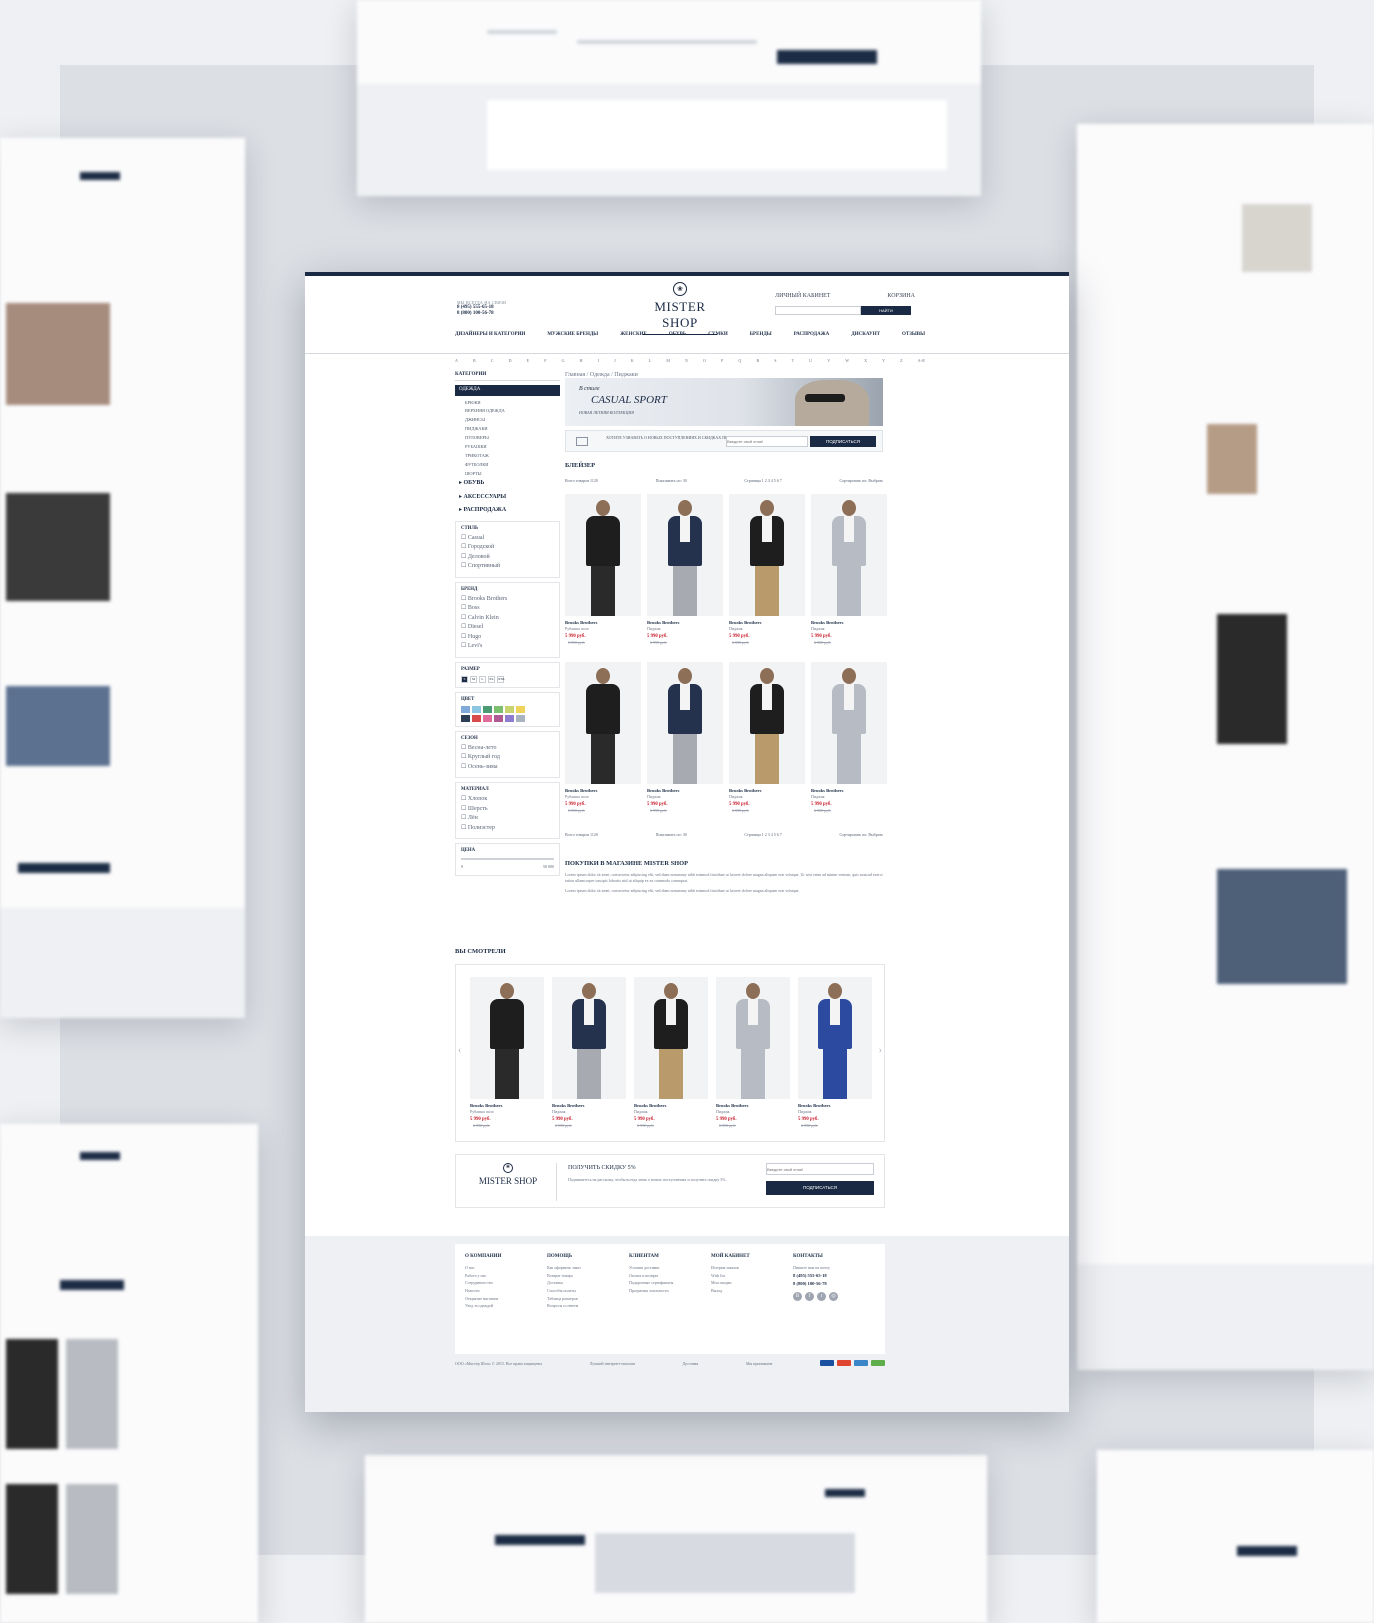 The image size is (1374, 1623). Describe the element at coordinates (528, 360) in the screenshot. I see `alphabet-letter: E` at that location.